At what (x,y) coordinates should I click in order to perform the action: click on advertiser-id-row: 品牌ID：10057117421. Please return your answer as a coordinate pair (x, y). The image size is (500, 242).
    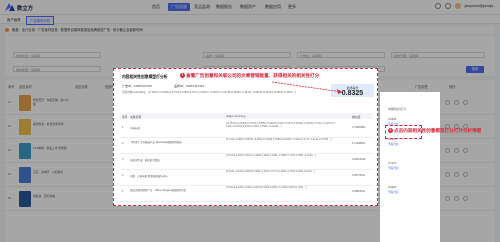
    Looking at the image, I should click on (189, 86).